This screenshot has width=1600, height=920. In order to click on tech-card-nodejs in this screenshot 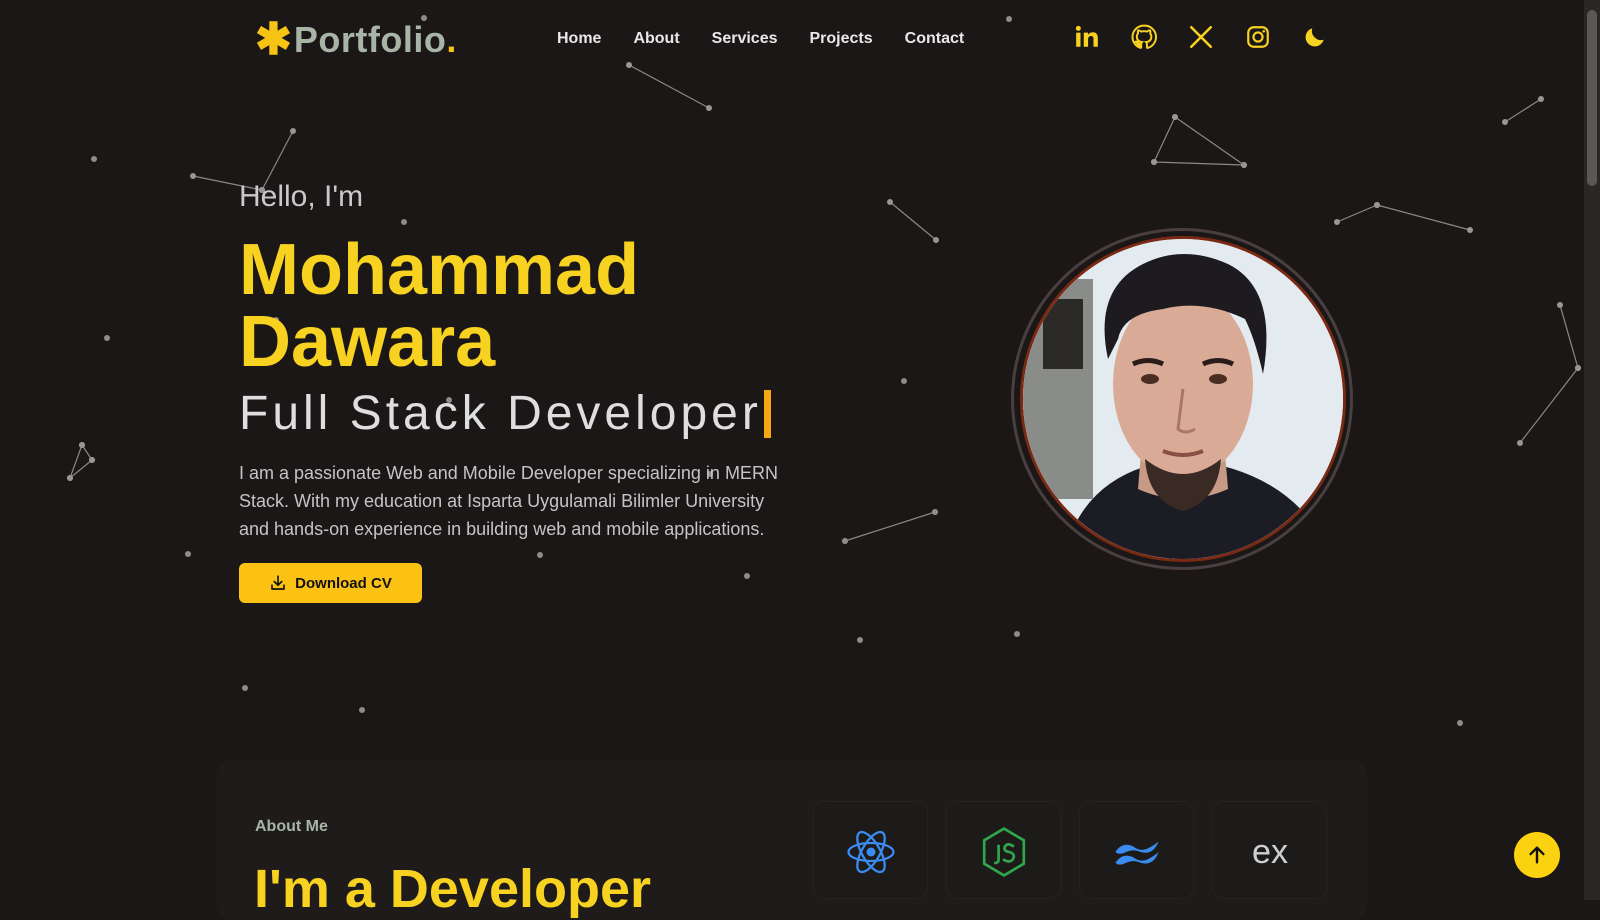, I will do `click(1003, 850)`.